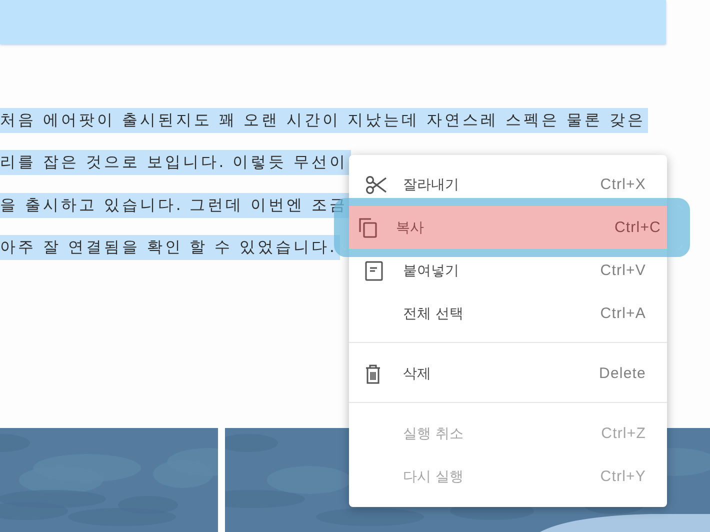  I want to click on copy-icon, so click(368, 227).